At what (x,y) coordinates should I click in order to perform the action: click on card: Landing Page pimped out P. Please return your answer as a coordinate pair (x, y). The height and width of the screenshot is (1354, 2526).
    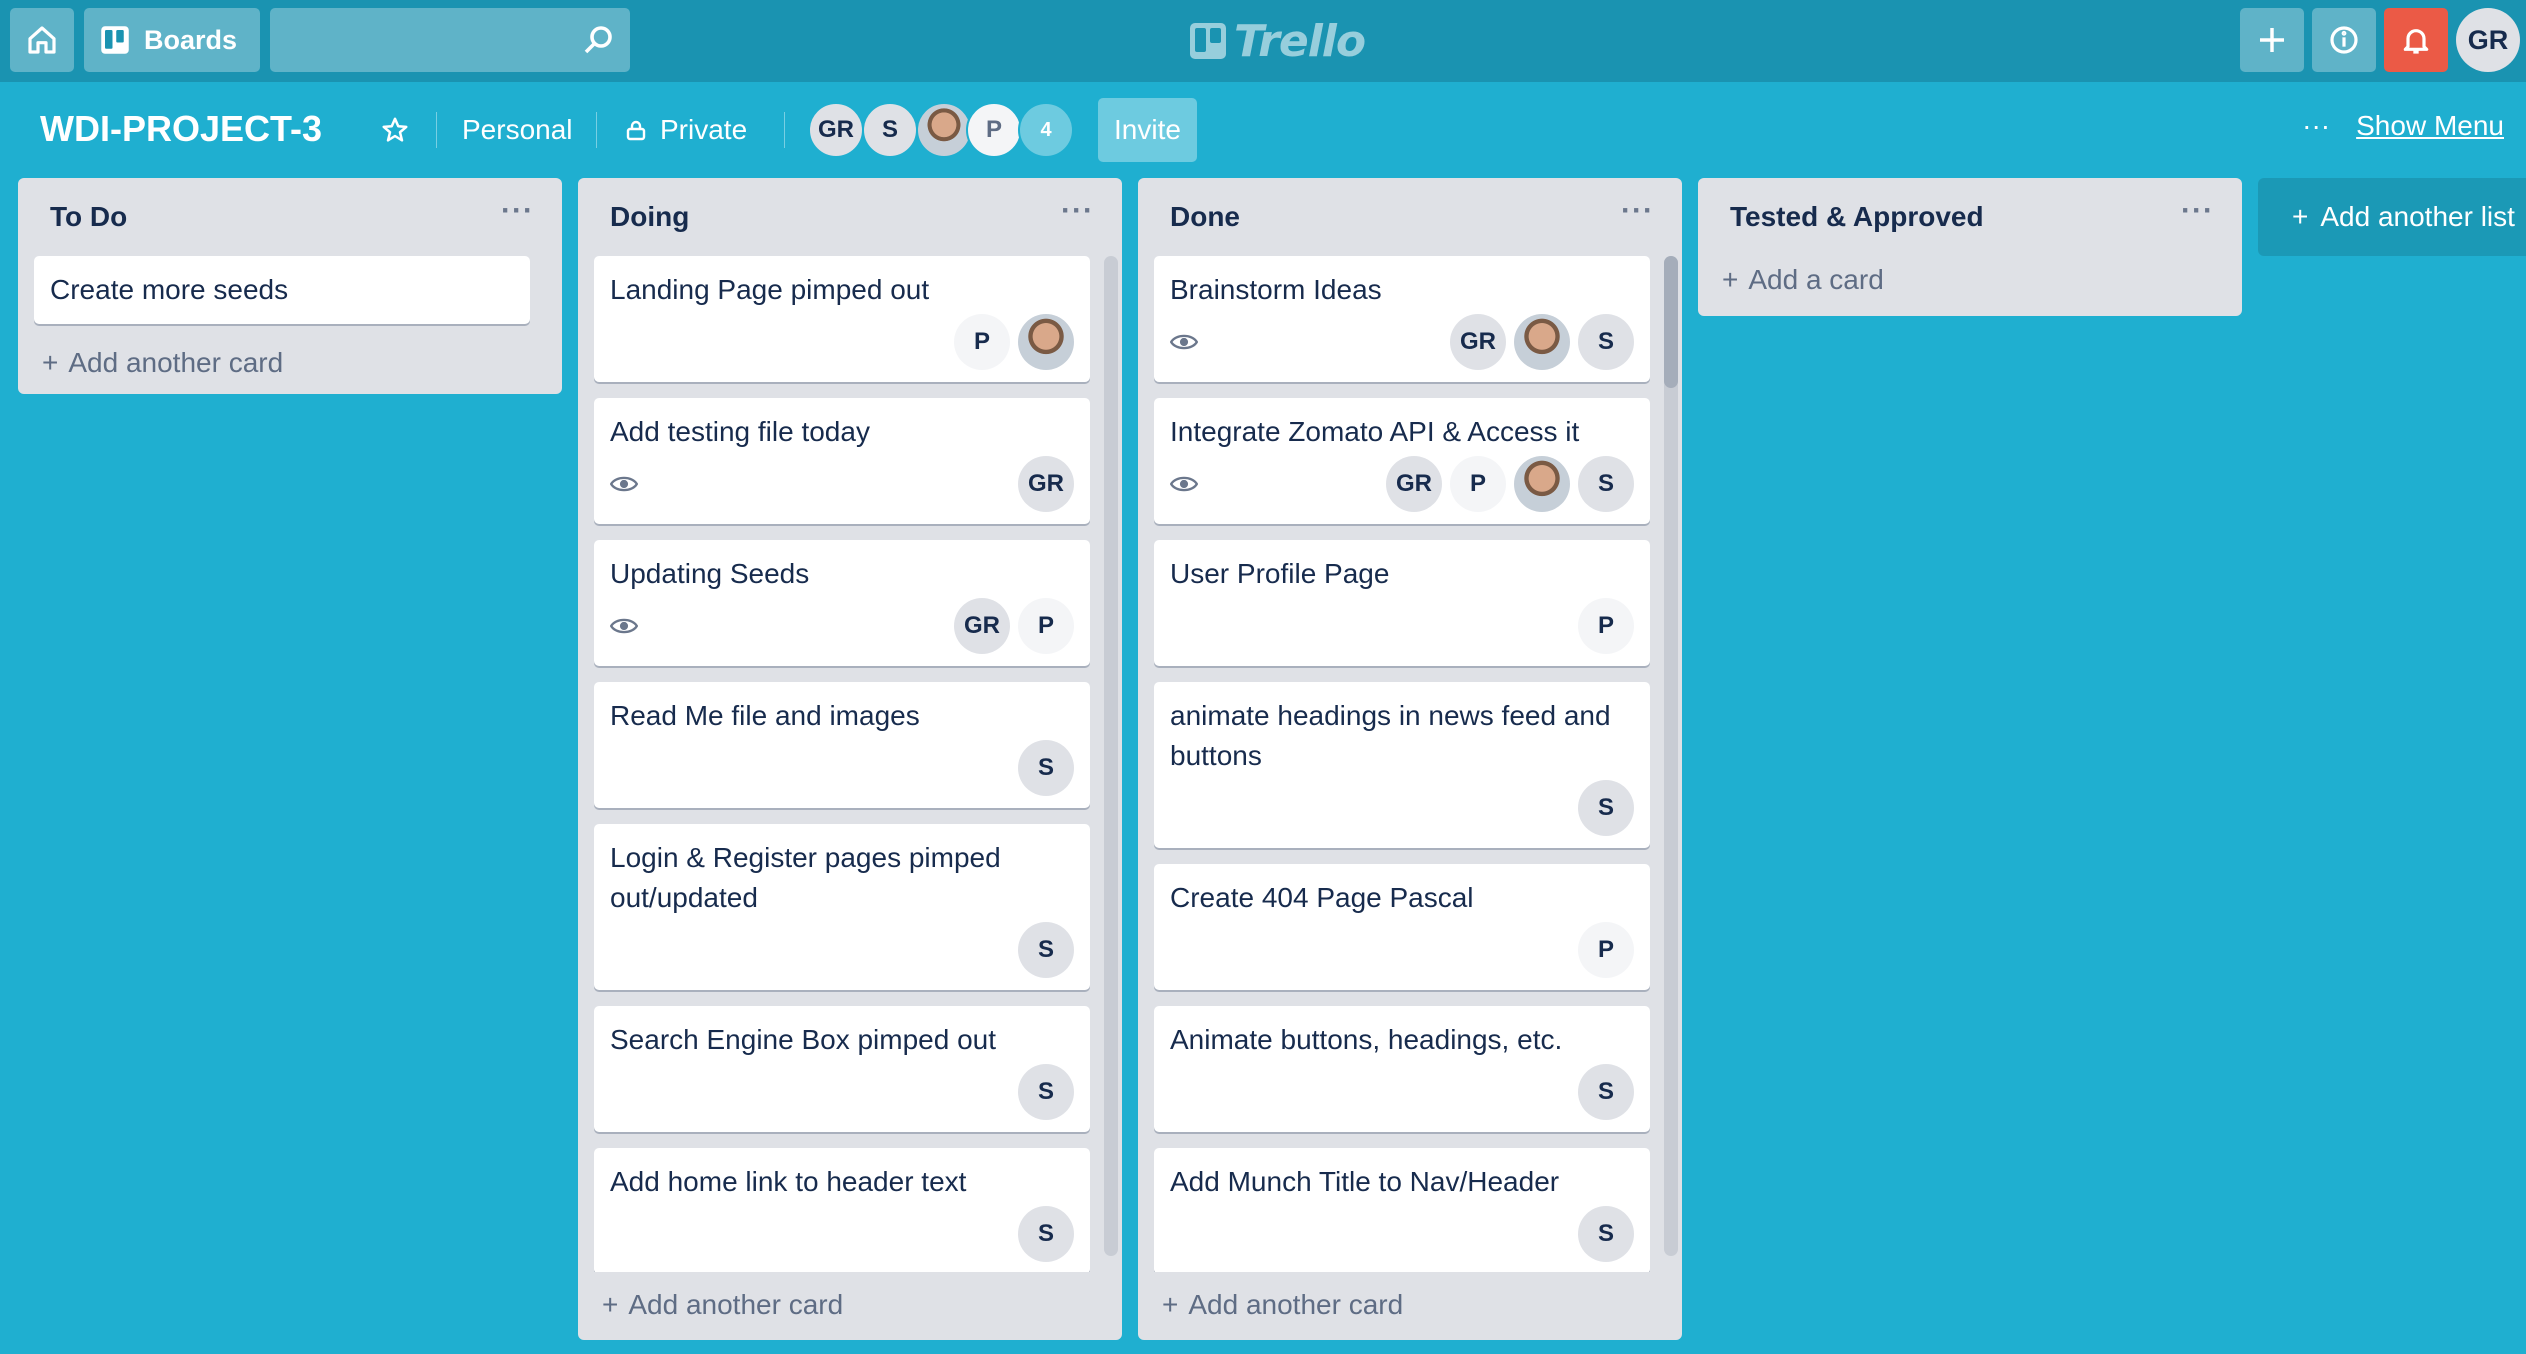
    Looking at the image, I should click on (842, 319).